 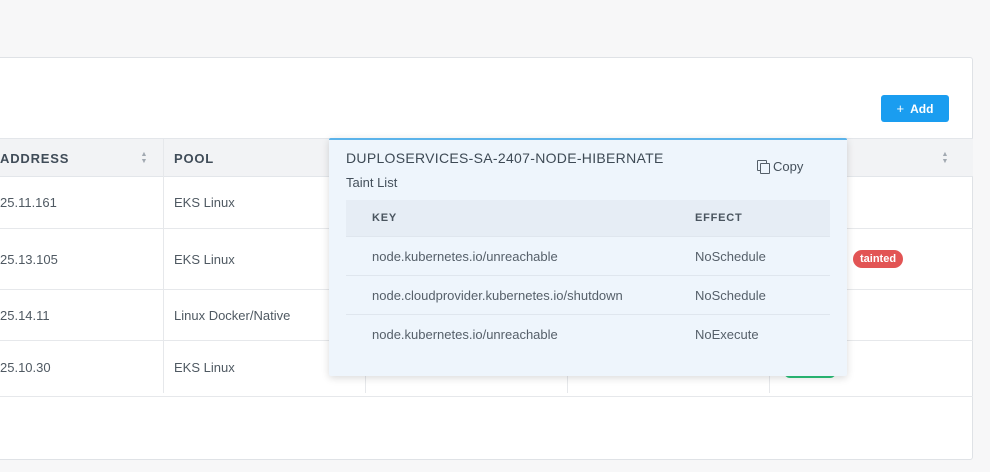 I want to click on column-header-pool-label: POOL, so click(x=194, y=158).